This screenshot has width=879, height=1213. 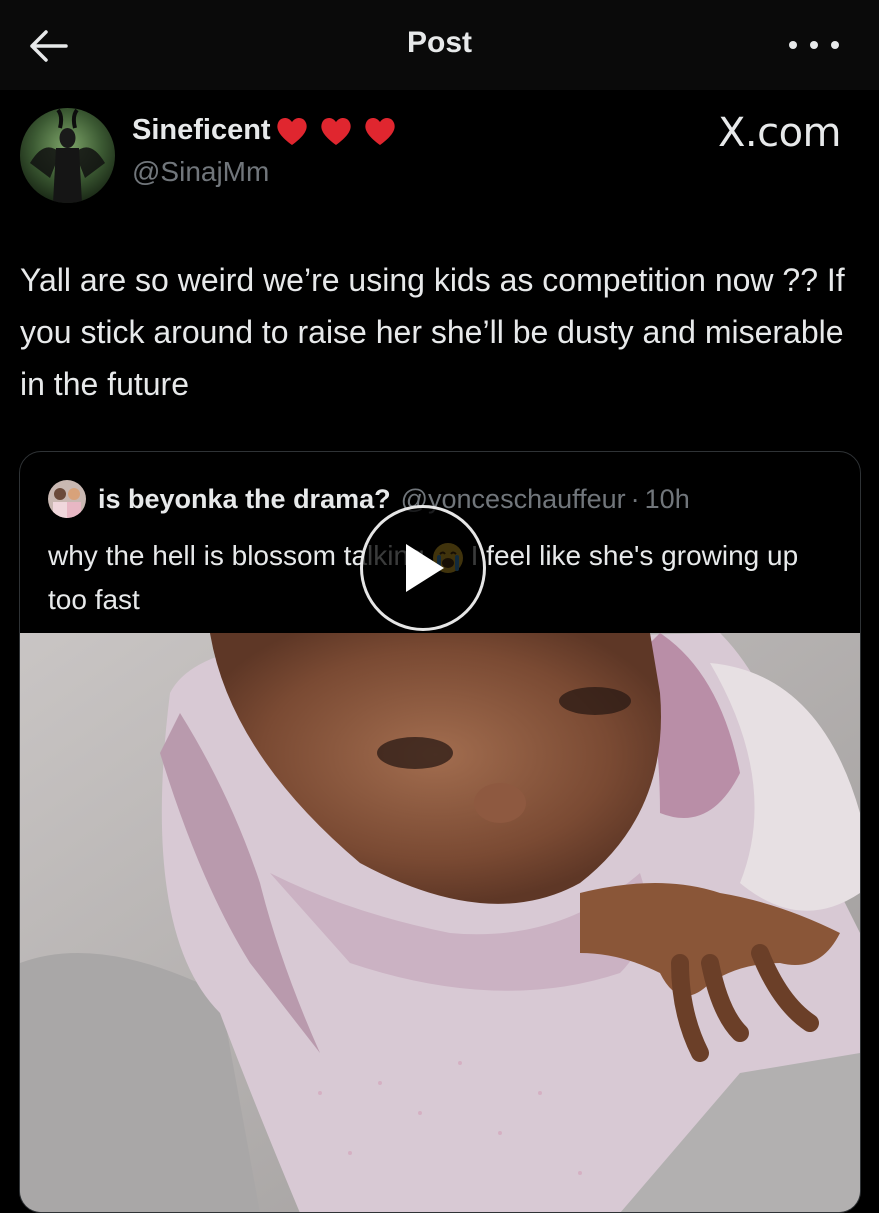 I want to click on top-bar: Post, so click(x=439, y=45).